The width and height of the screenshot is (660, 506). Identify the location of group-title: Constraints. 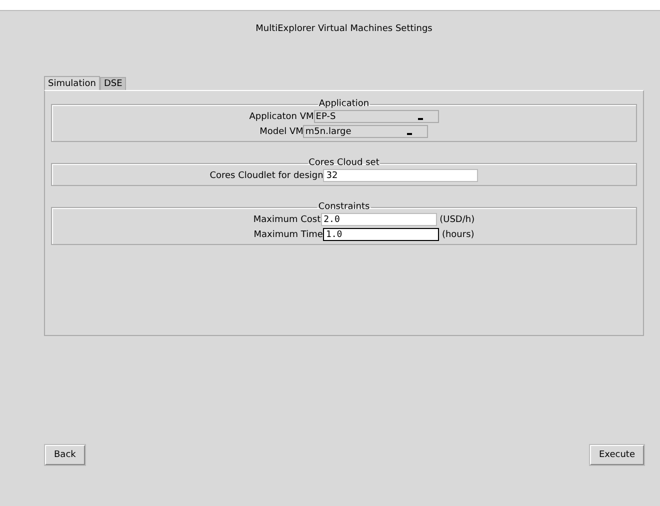
(344, 207).